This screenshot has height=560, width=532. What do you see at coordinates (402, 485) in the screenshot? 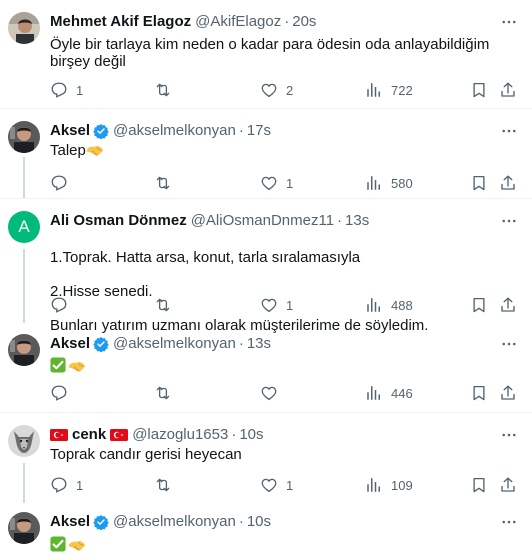
I see `view-count: 109` at bounding box center [402, 485].